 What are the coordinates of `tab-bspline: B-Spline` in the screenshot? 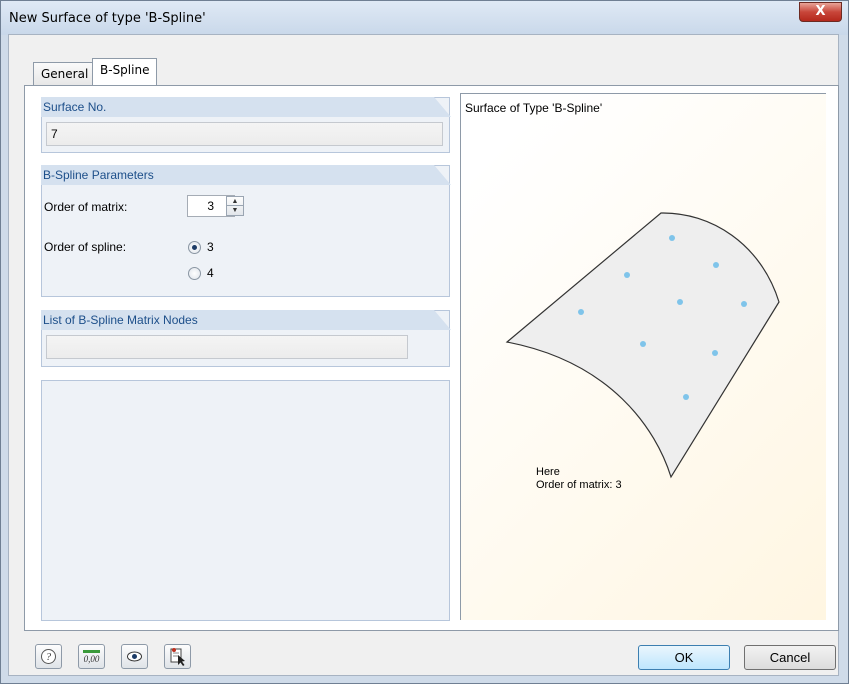 It's located at (125, 71).